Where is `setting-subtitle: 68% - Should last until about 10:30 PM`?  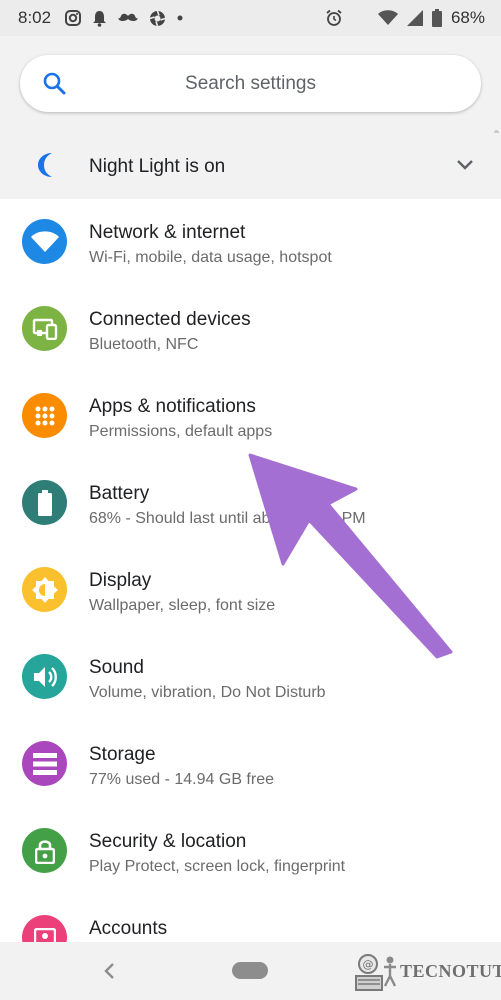
setting-subtitle: 68% - Should last until about 10:30 PM is located at coordinates (227, 518).